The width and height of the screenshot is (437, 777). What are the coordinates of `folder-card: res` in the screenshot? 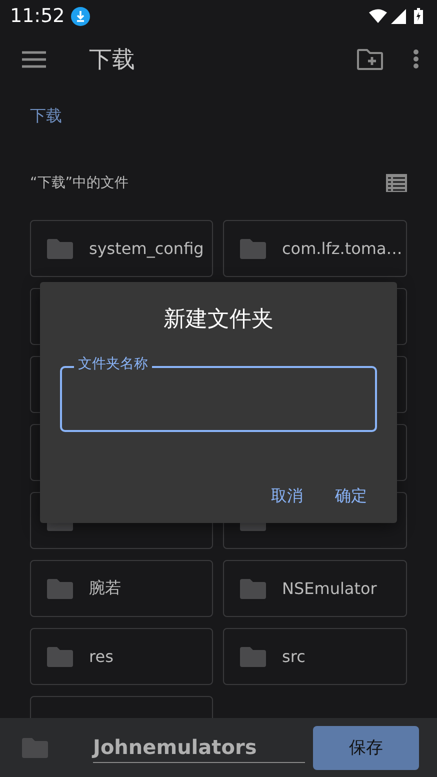 It's located at (121, 656).